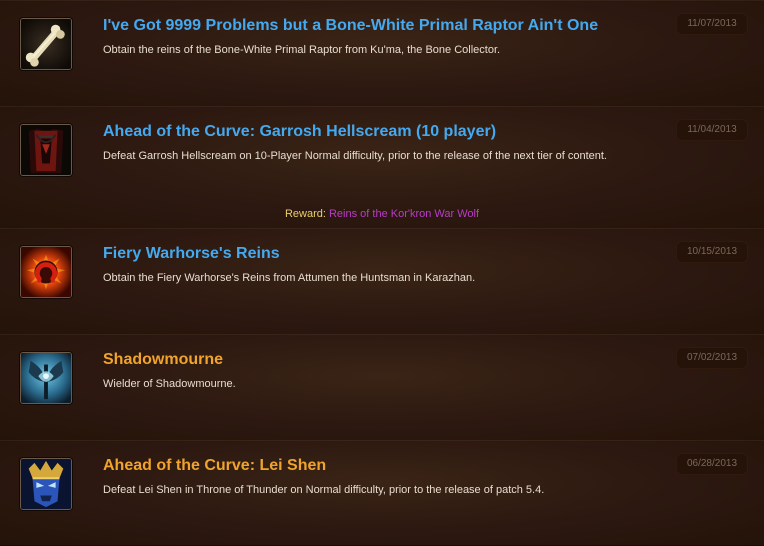 The width and height of the screenshot is (764, 546). I want to click on achievement-description: Wielder of Shadowmourne., so click(169, 384).